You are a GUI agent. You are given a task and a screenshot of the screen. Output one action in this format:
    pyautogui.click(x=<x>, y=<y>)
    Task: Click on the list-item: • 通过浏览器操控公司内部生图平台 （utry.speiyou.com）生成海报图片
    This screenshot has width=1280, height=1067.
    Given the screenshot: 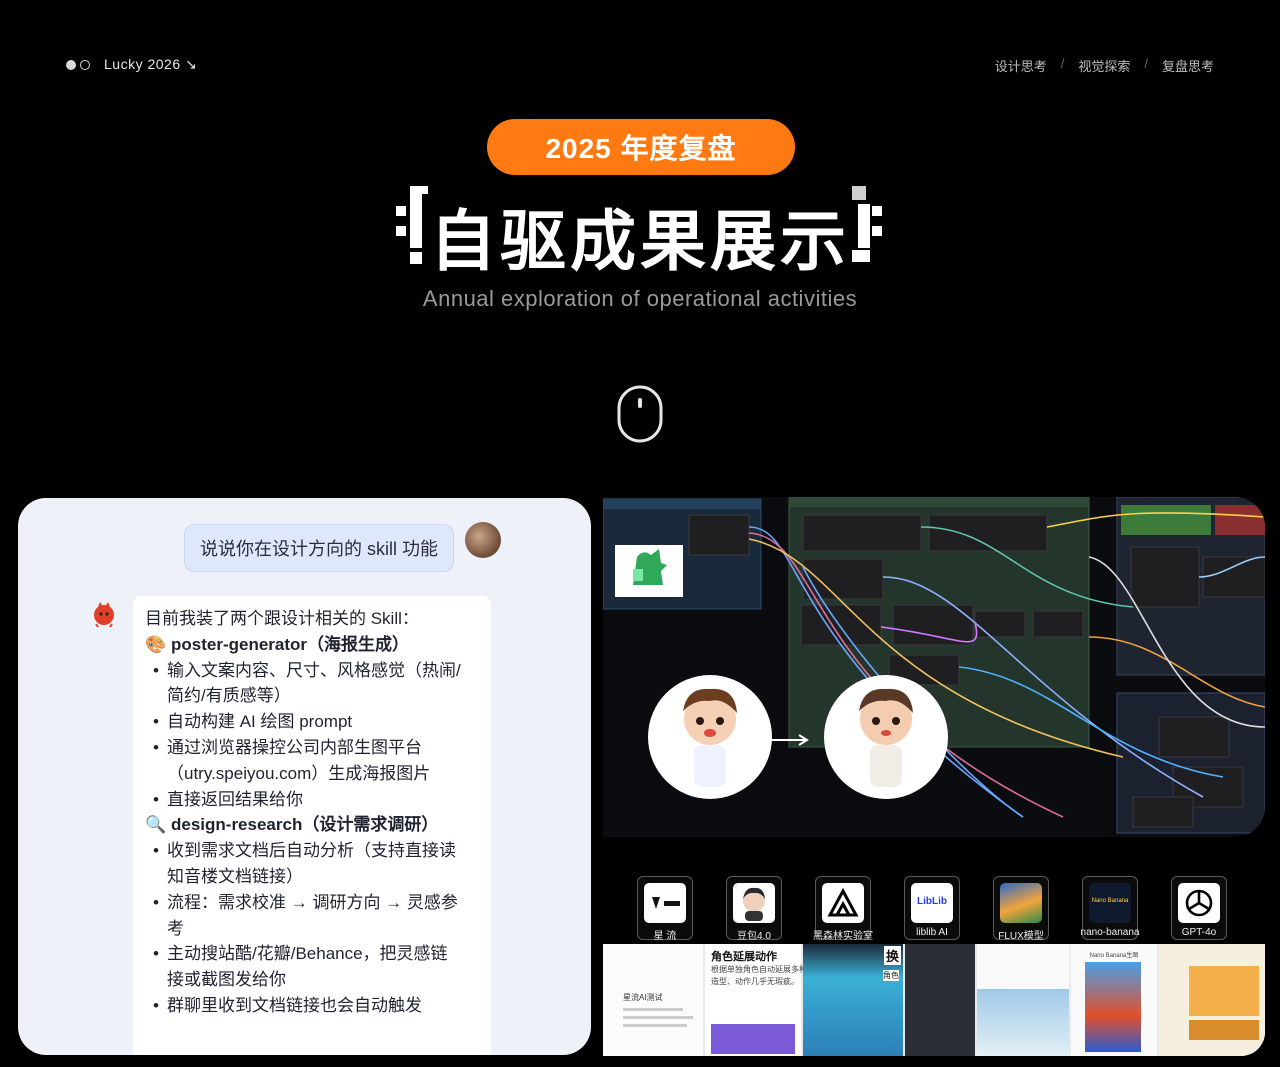 What is the action you would take?
    pyautogui.click(x=292, y=760)
    